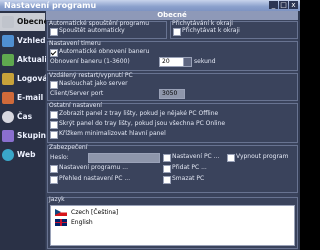 This screenshot has height=250, width=320. I want to click on page-title: Obecné, so click(172, 15).